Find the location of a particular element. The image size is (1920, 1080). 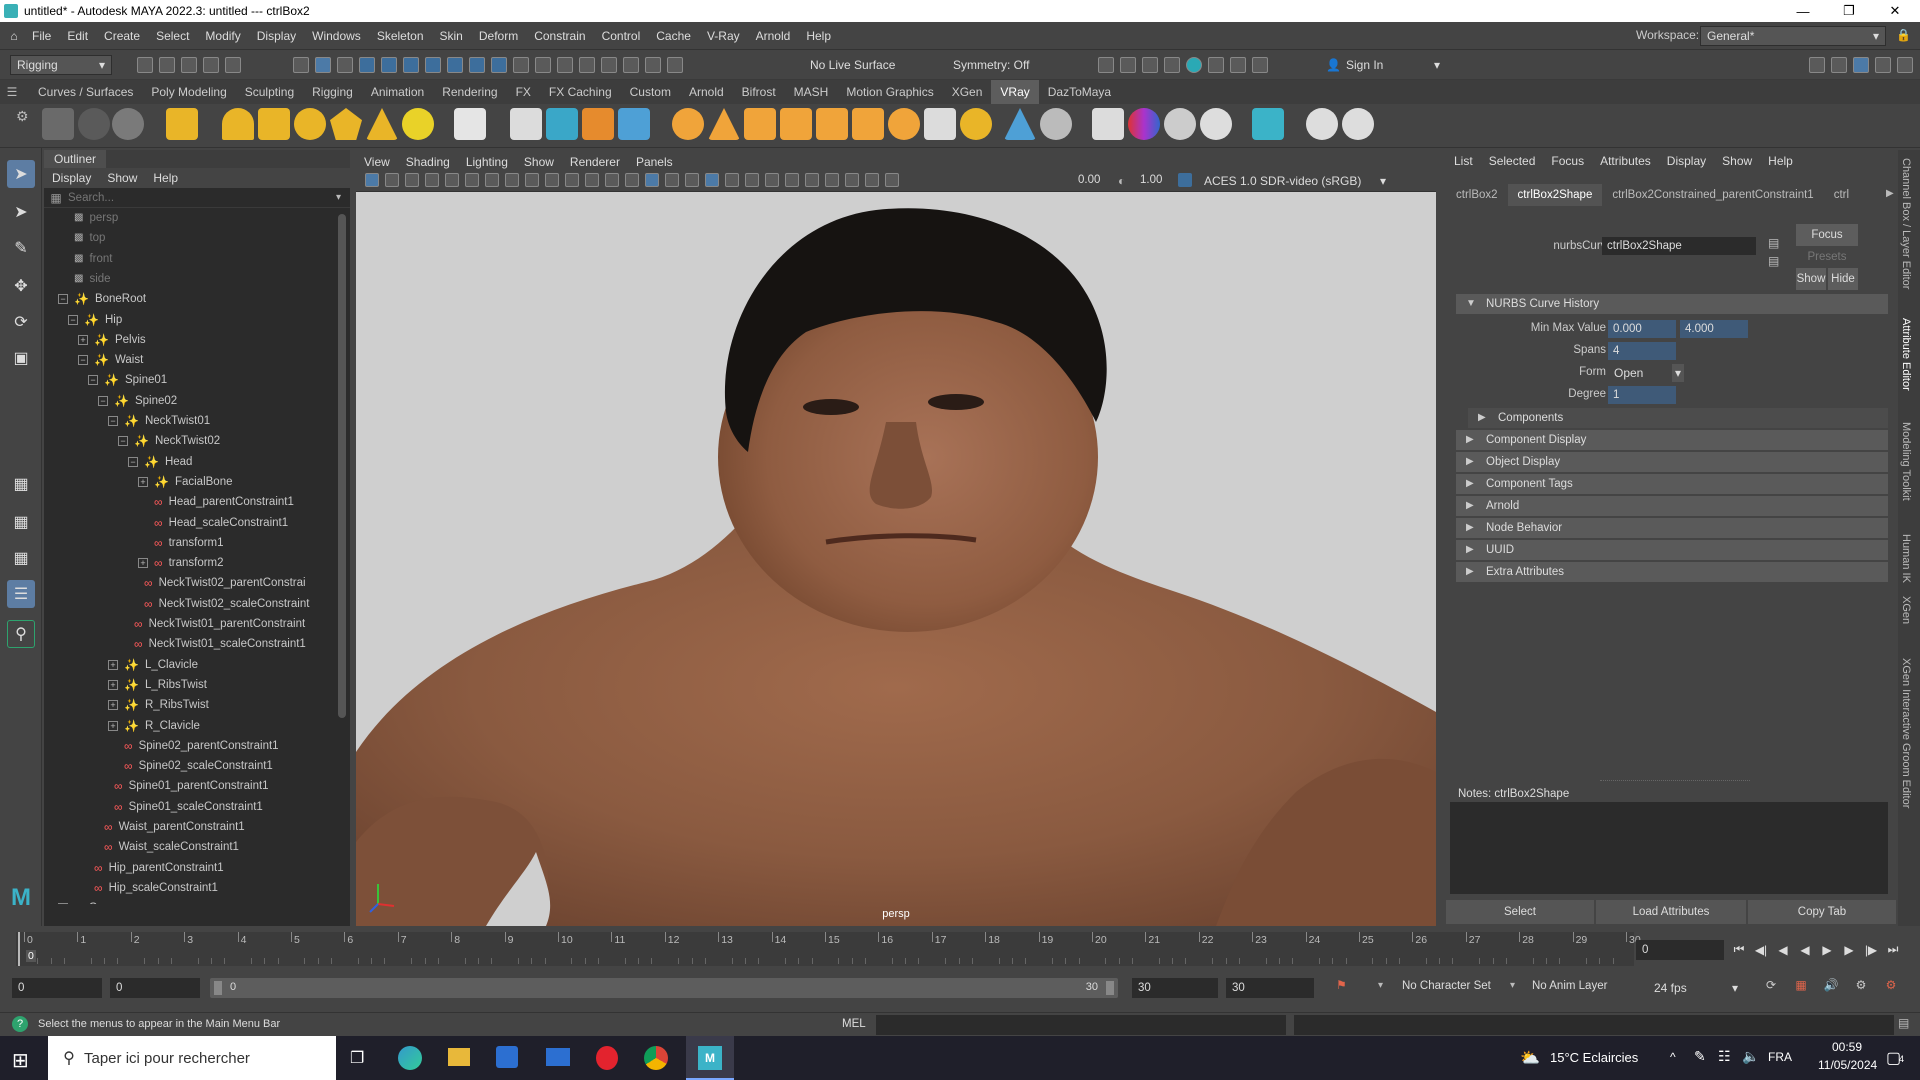

outliner-scrollbar is located at coordinates (342, 466).